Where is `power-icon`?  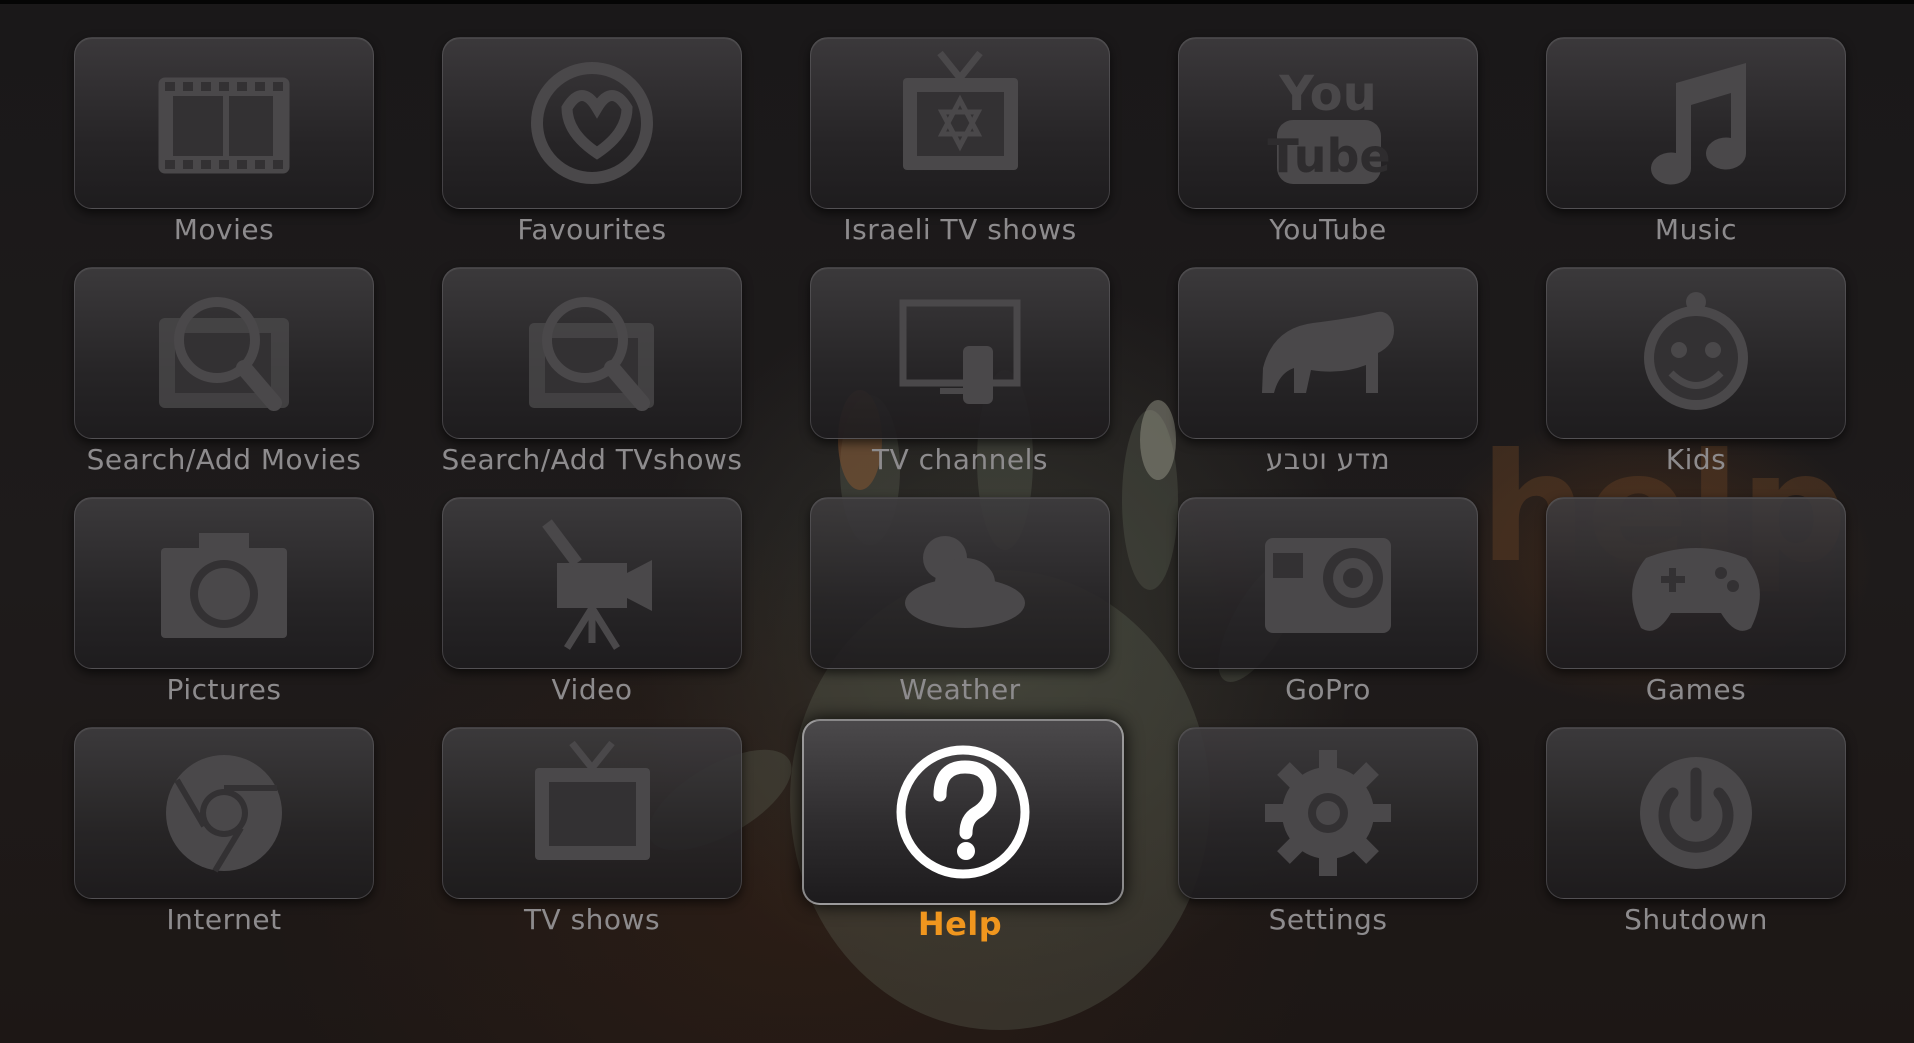 power-icon is located at coordinates (1696, 813).